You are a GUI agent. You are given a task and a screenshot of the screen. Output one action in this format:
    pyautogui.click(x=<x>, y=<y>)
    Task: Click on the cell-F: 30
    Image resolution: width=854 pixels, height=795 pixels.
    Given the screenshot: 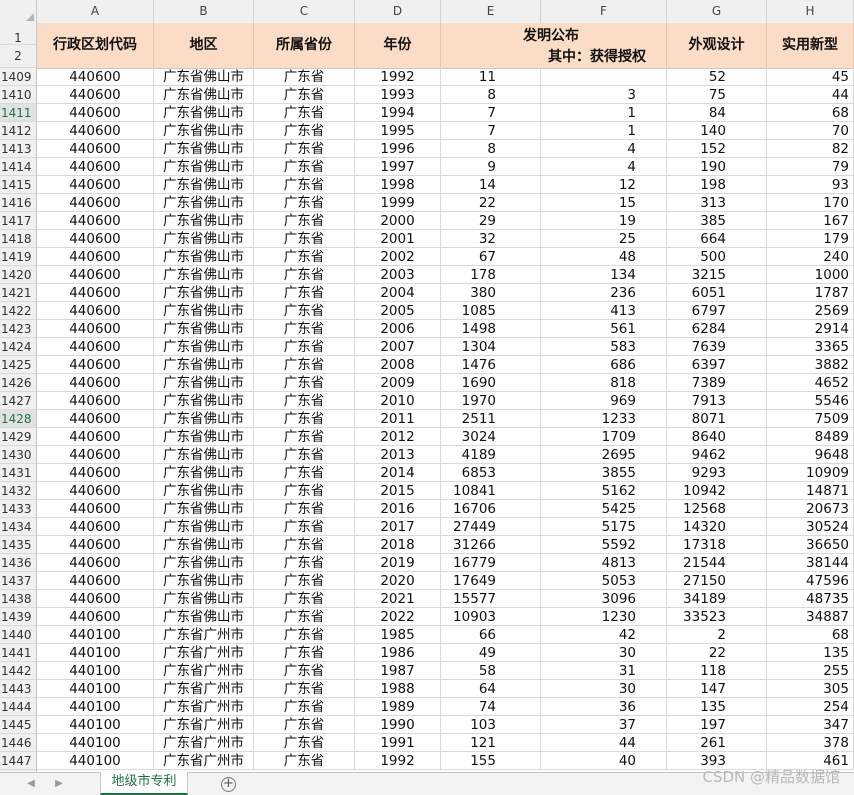 What is the action you would take?
    pyautogui.click(x=604, y=689)
    